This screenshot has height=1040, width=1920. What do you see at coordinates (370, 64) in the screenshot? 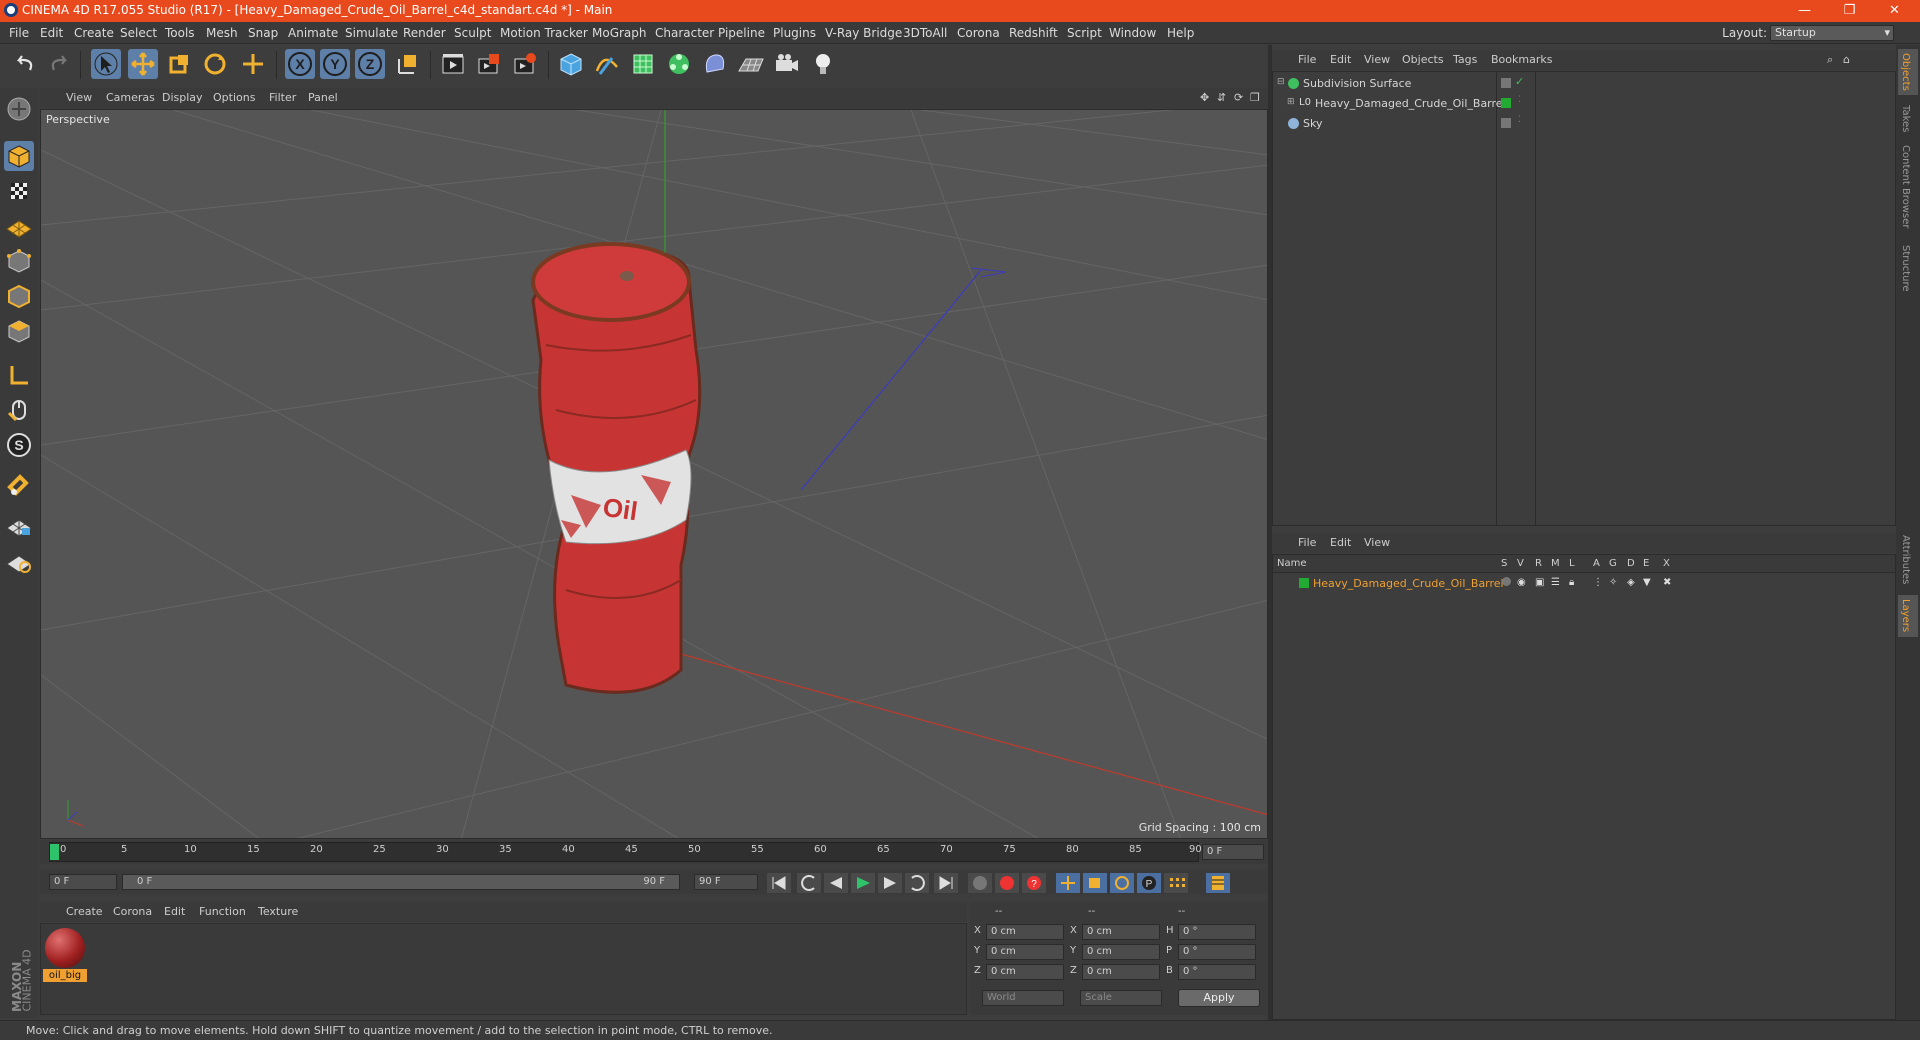
I see `z-axis-lock: Z` at bounding box center [370, 64].